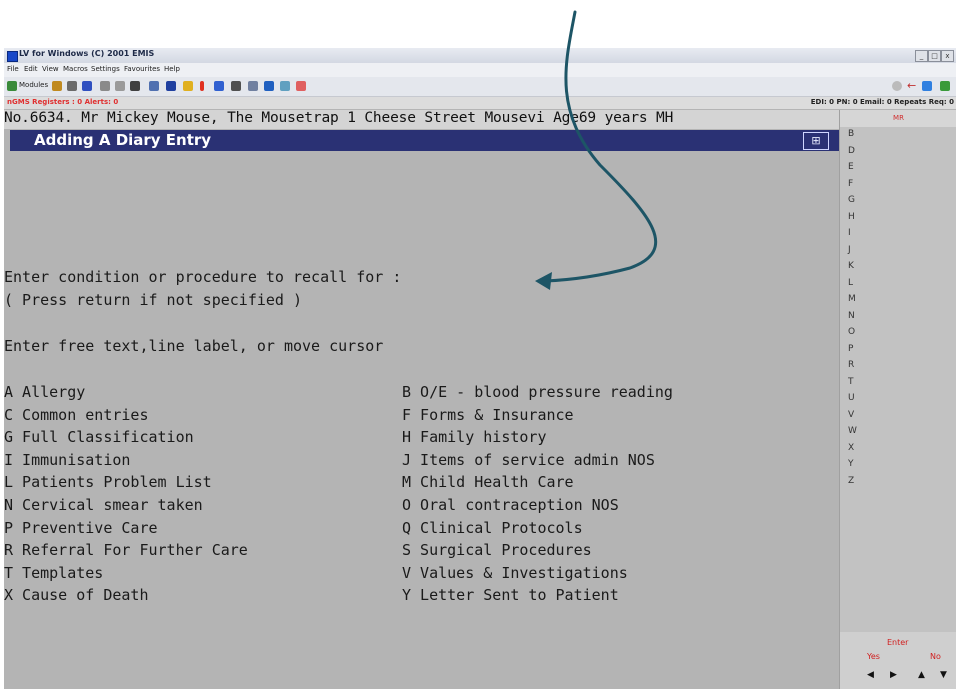 This screenshot has width=956, height=689. I want to click on annotation-arrow, so click(596, 150).